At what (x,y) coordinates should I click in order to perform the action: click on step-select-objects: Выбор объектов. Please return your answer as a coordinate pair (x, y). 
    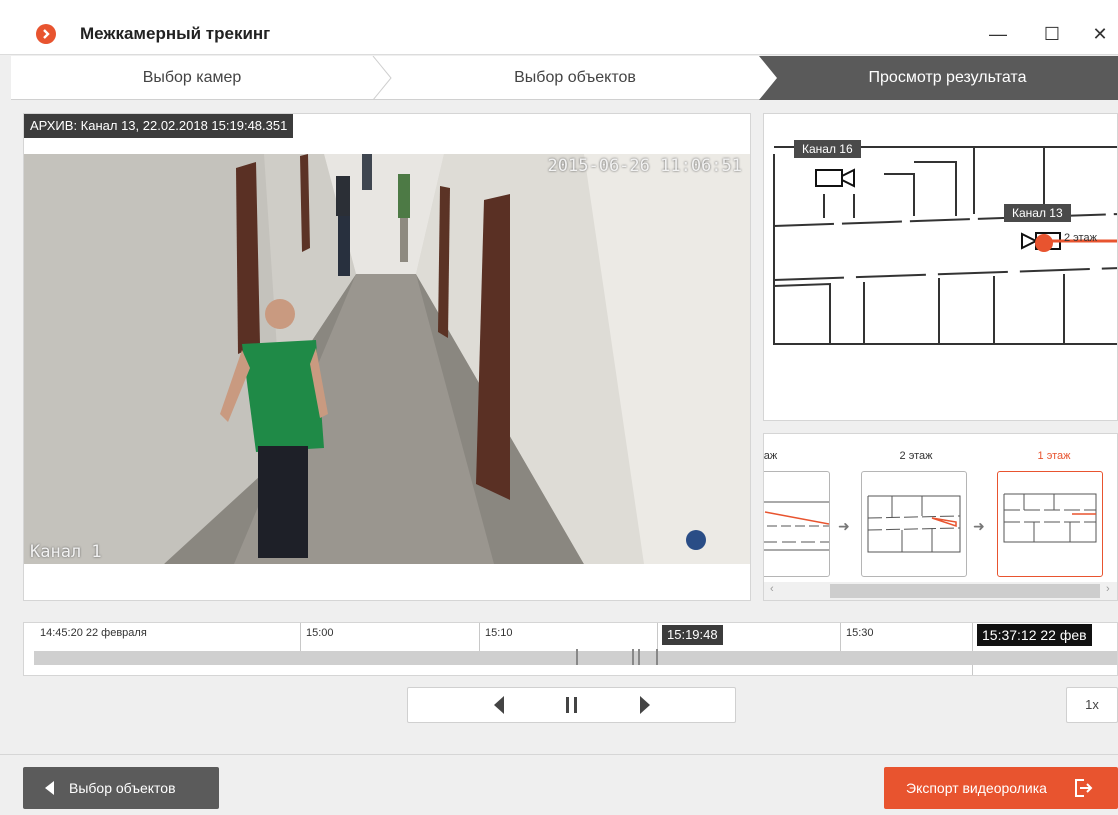
    Looking at the image, I should click on (575, 78).